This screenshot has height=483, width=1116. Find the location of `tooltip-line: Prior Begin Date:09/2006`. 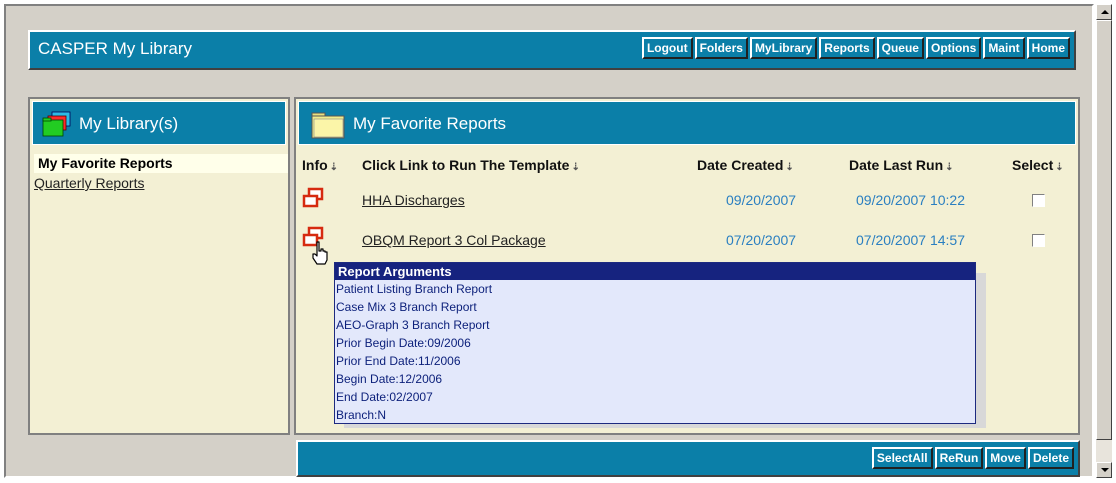

tooltip-line: Prior Begin Date:09/2006 is located at coordinates (403, 343).